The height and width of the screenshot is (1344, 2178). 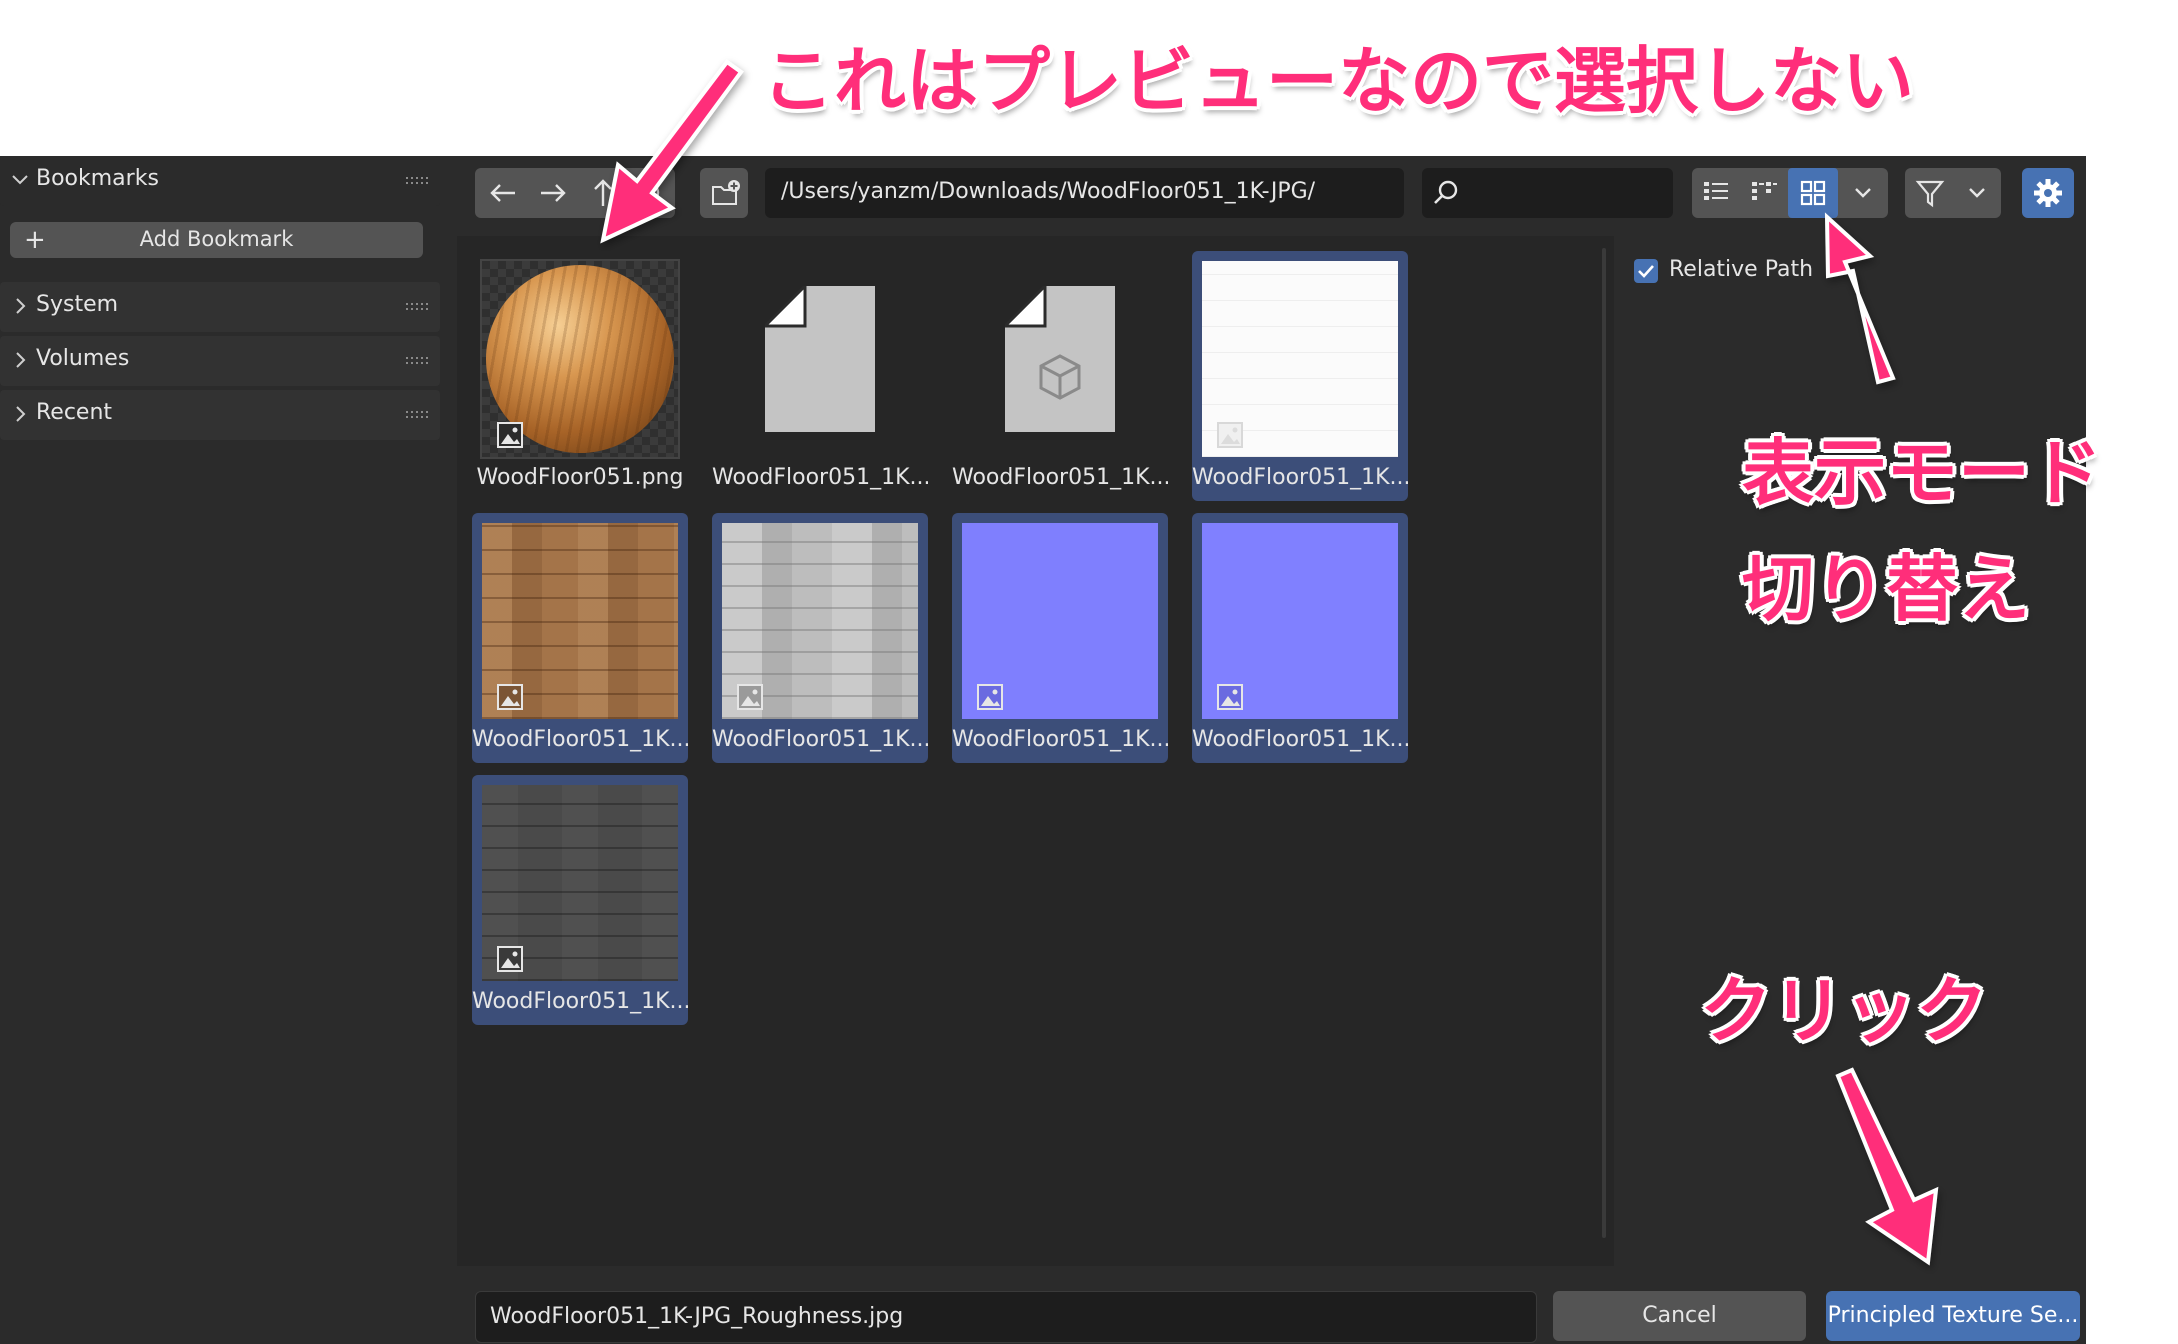 What do you see at coordinates (1886, 589) in the screenshot?
I see `display-mode-note-line2: 切り替え` at bounding box center [1886, 589].